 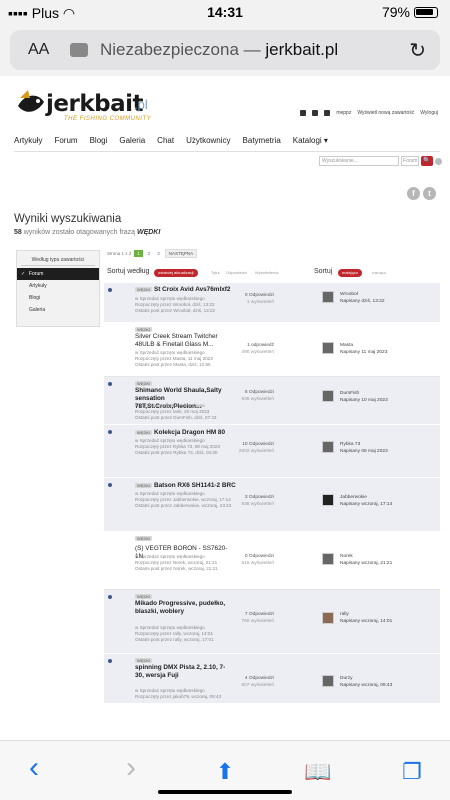 I want to click on nav-blogs: Blogi, so click(x=99, y=140).